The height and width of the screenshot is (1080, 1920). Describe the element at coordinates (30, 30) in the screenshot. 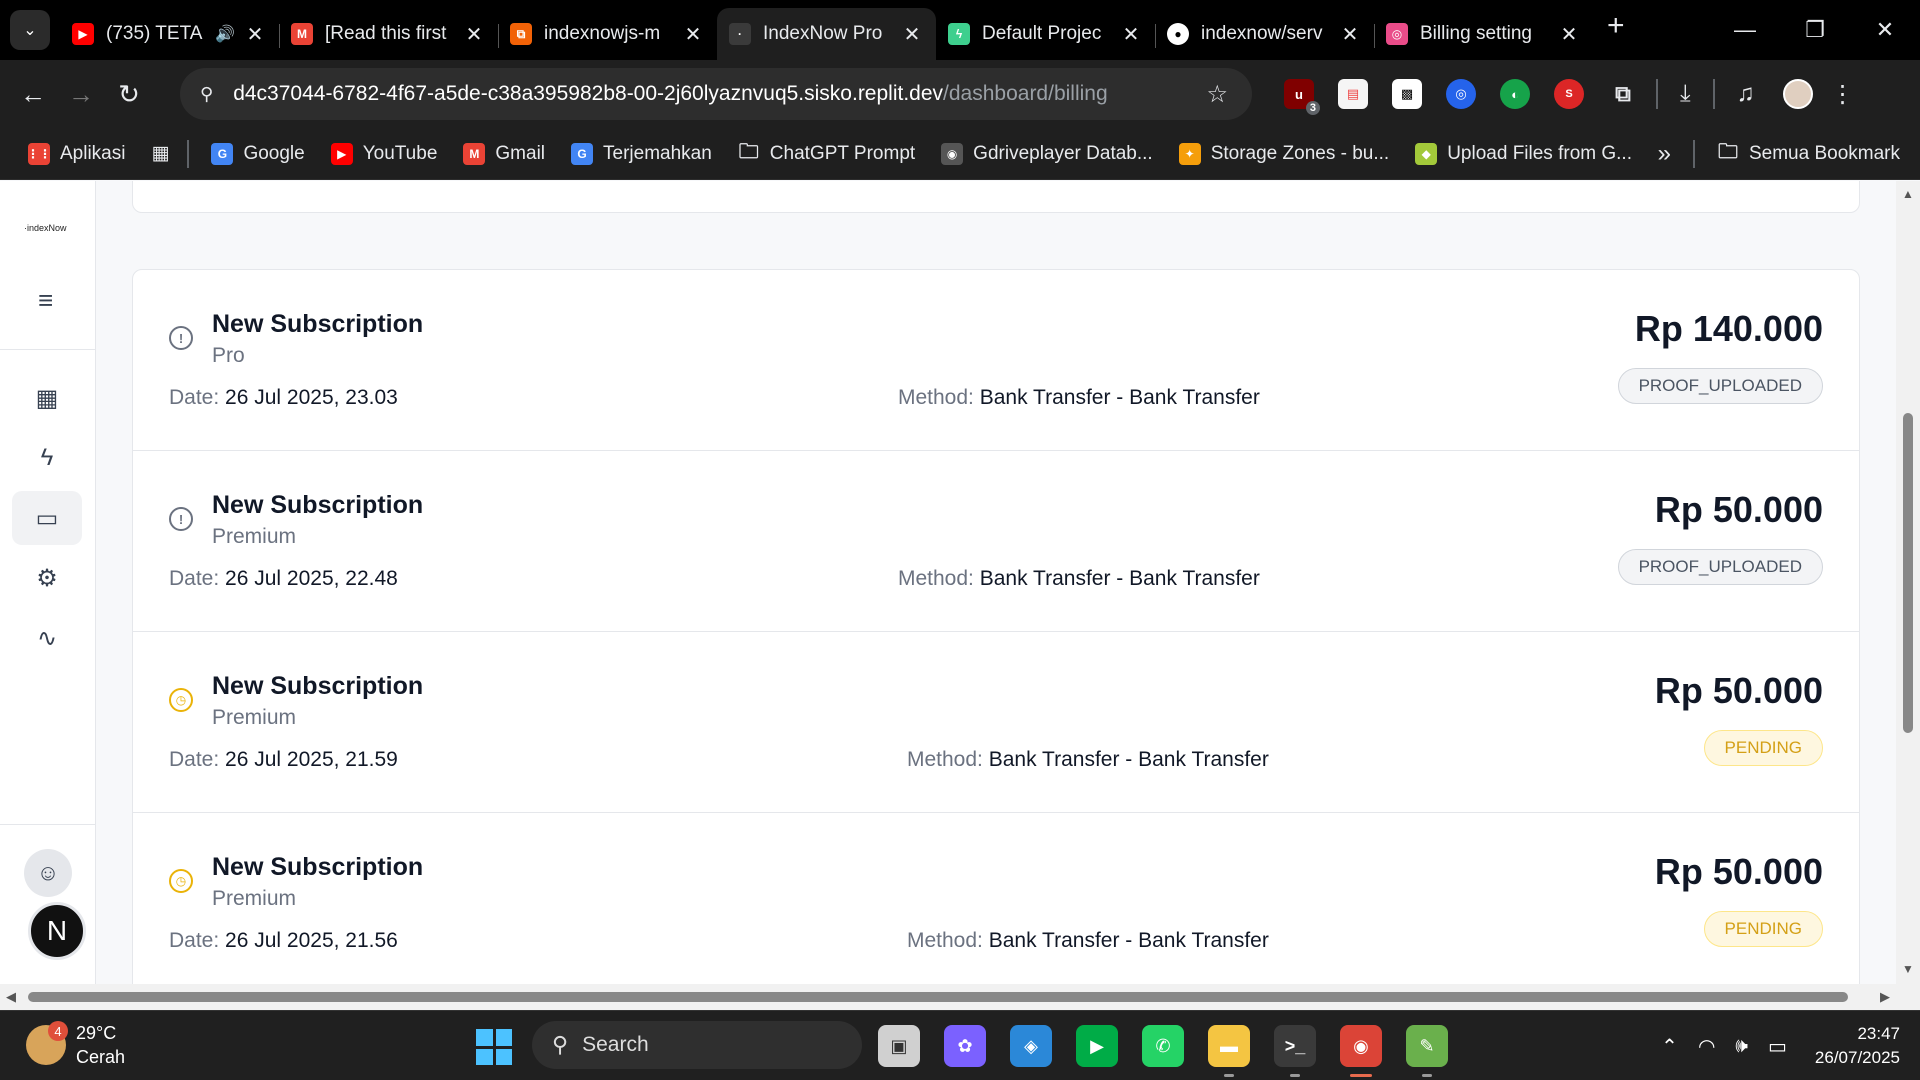

I see `tab-search-chevron-icon: ⌄` at that location.